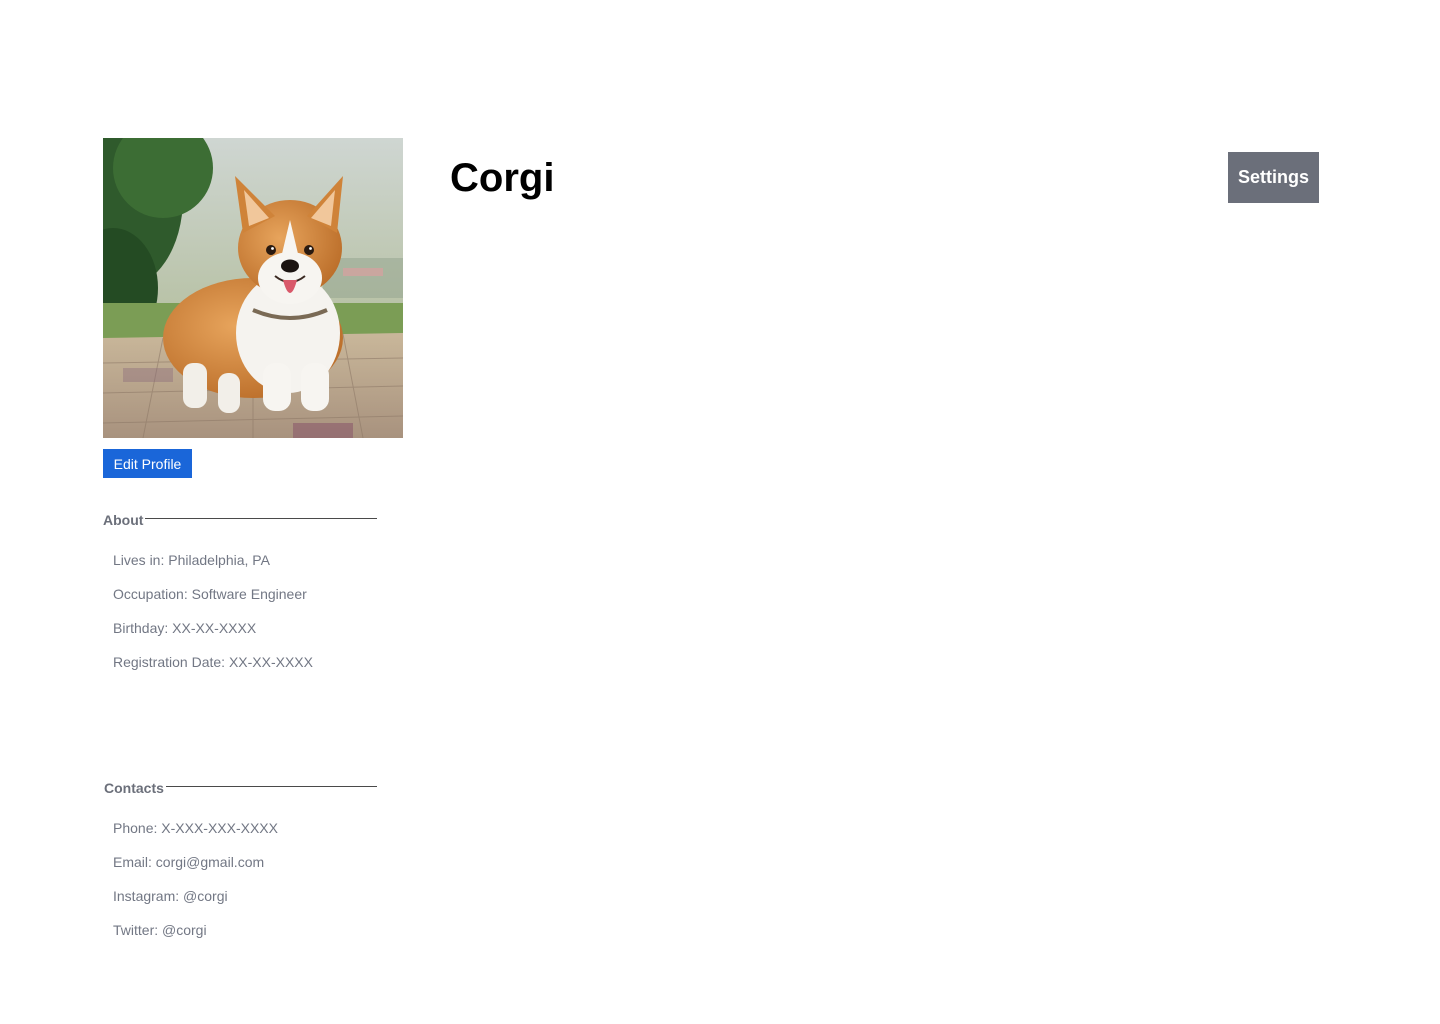 This screenshot has width=1440, height=1024. Describe the element at coordinates (240, 788) in the screenshot. I see `contacts-section-header: Contacts` at that location.